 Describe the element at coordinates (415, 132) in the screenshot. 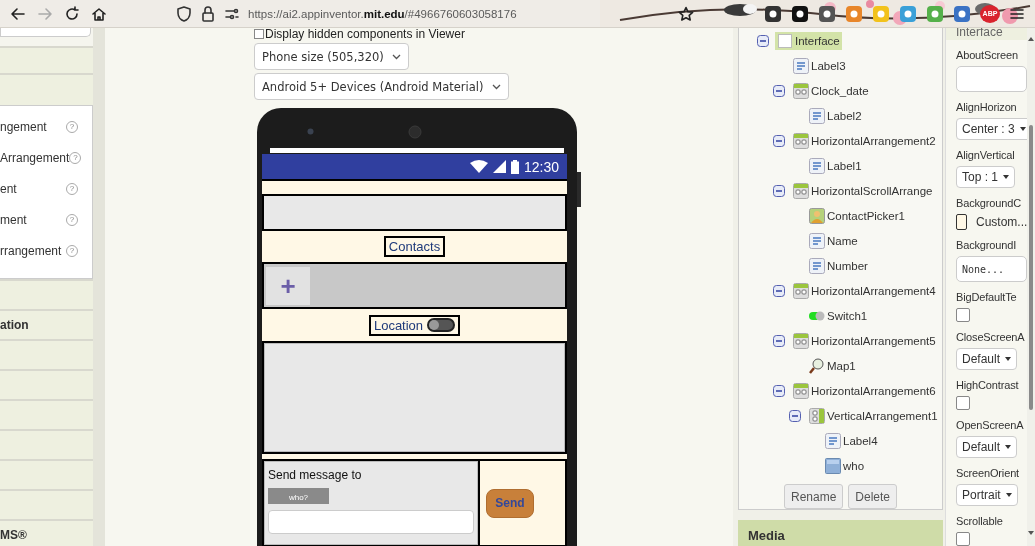

I see `speaker-icon` at that location.